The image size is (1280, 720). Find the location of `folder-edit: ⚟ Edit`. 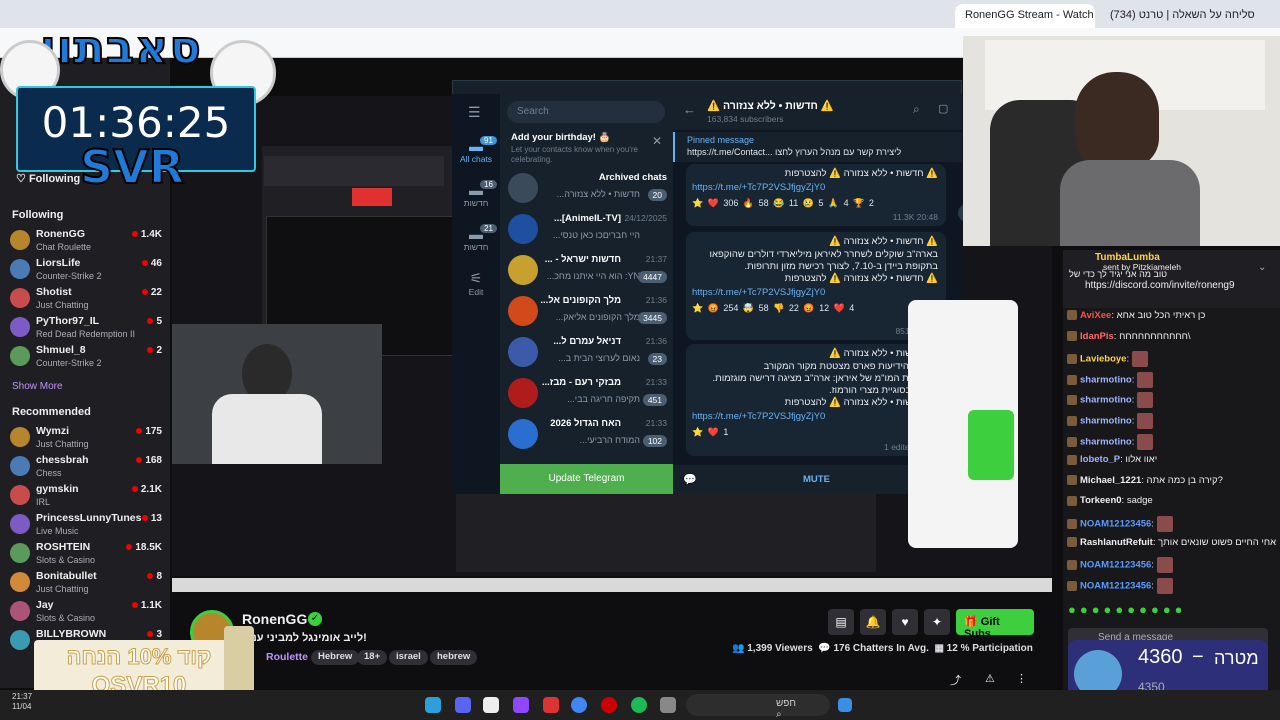

folder-edit: ⚟ Edit is located at coordinates (476, 286).